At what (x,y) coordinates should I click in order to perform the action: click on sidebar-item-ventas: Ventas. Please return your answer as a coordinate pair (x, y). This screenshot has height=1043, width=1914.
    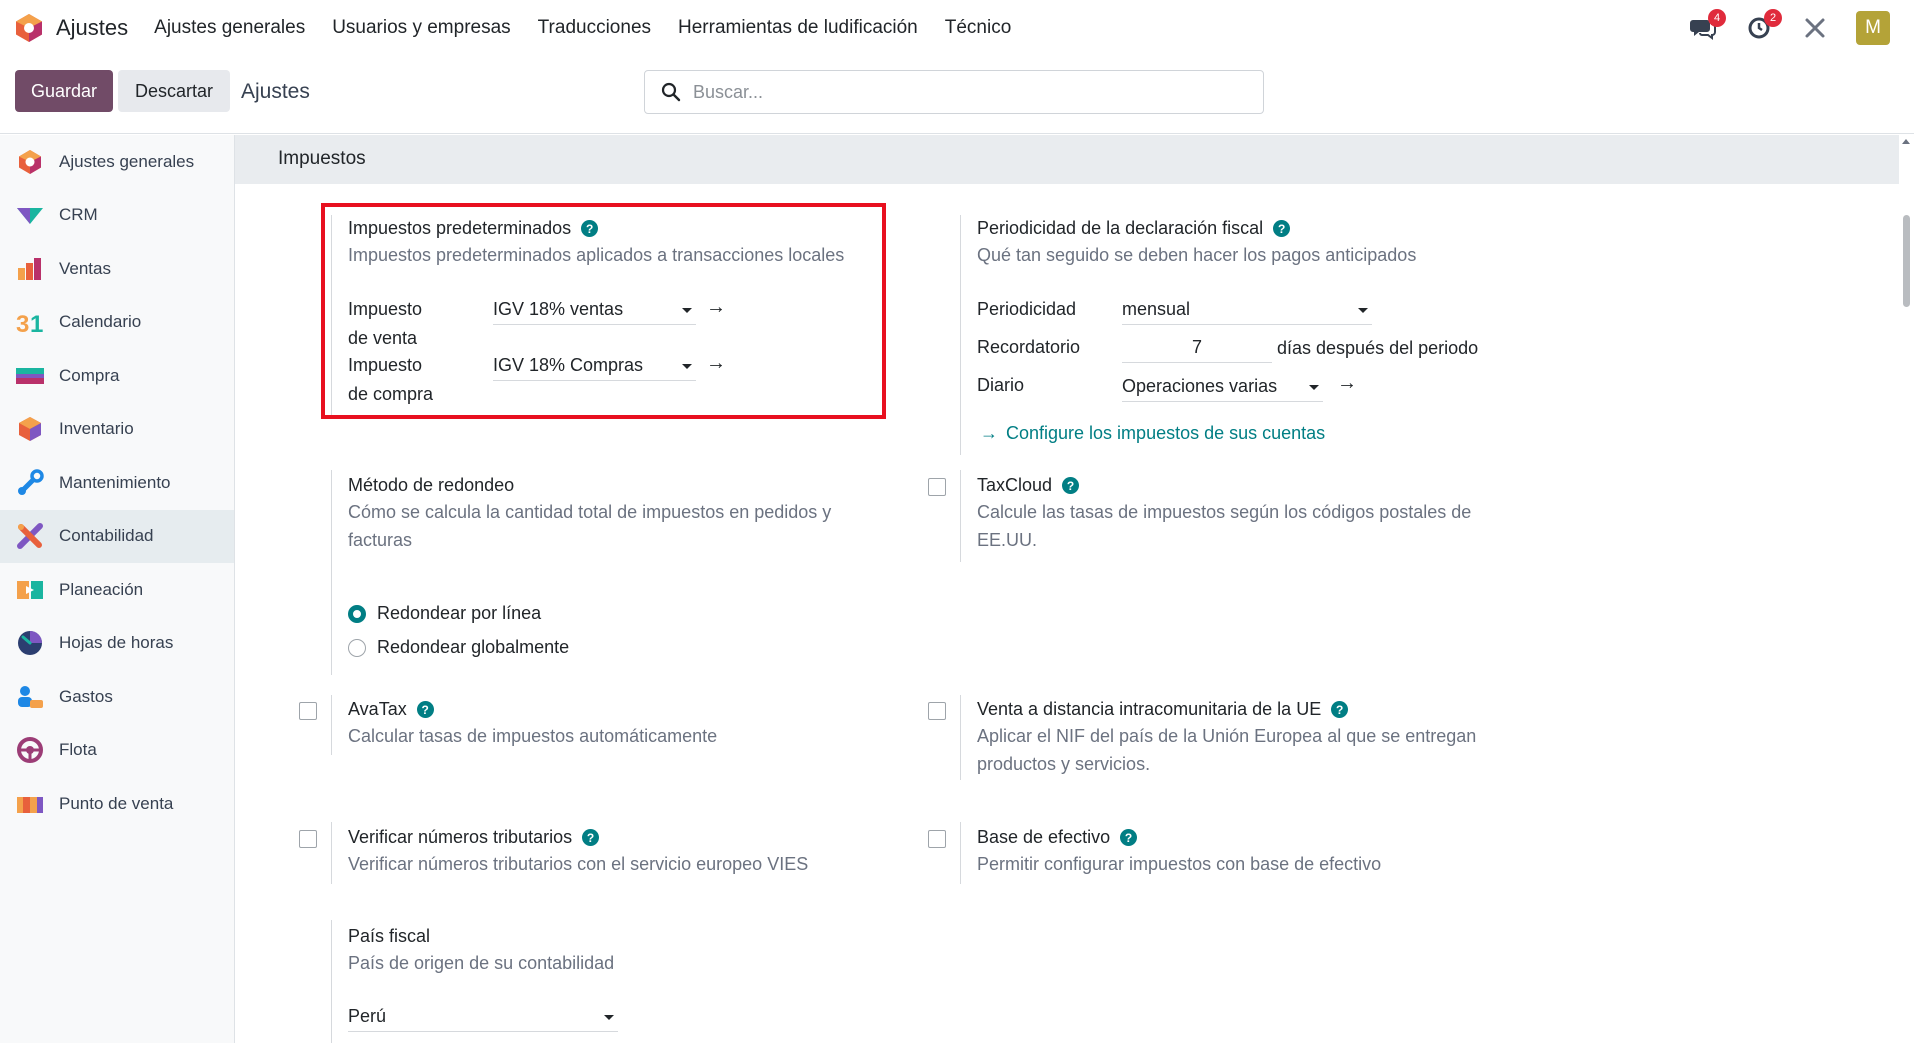
    Looking at the image, I should click on (117, 269).